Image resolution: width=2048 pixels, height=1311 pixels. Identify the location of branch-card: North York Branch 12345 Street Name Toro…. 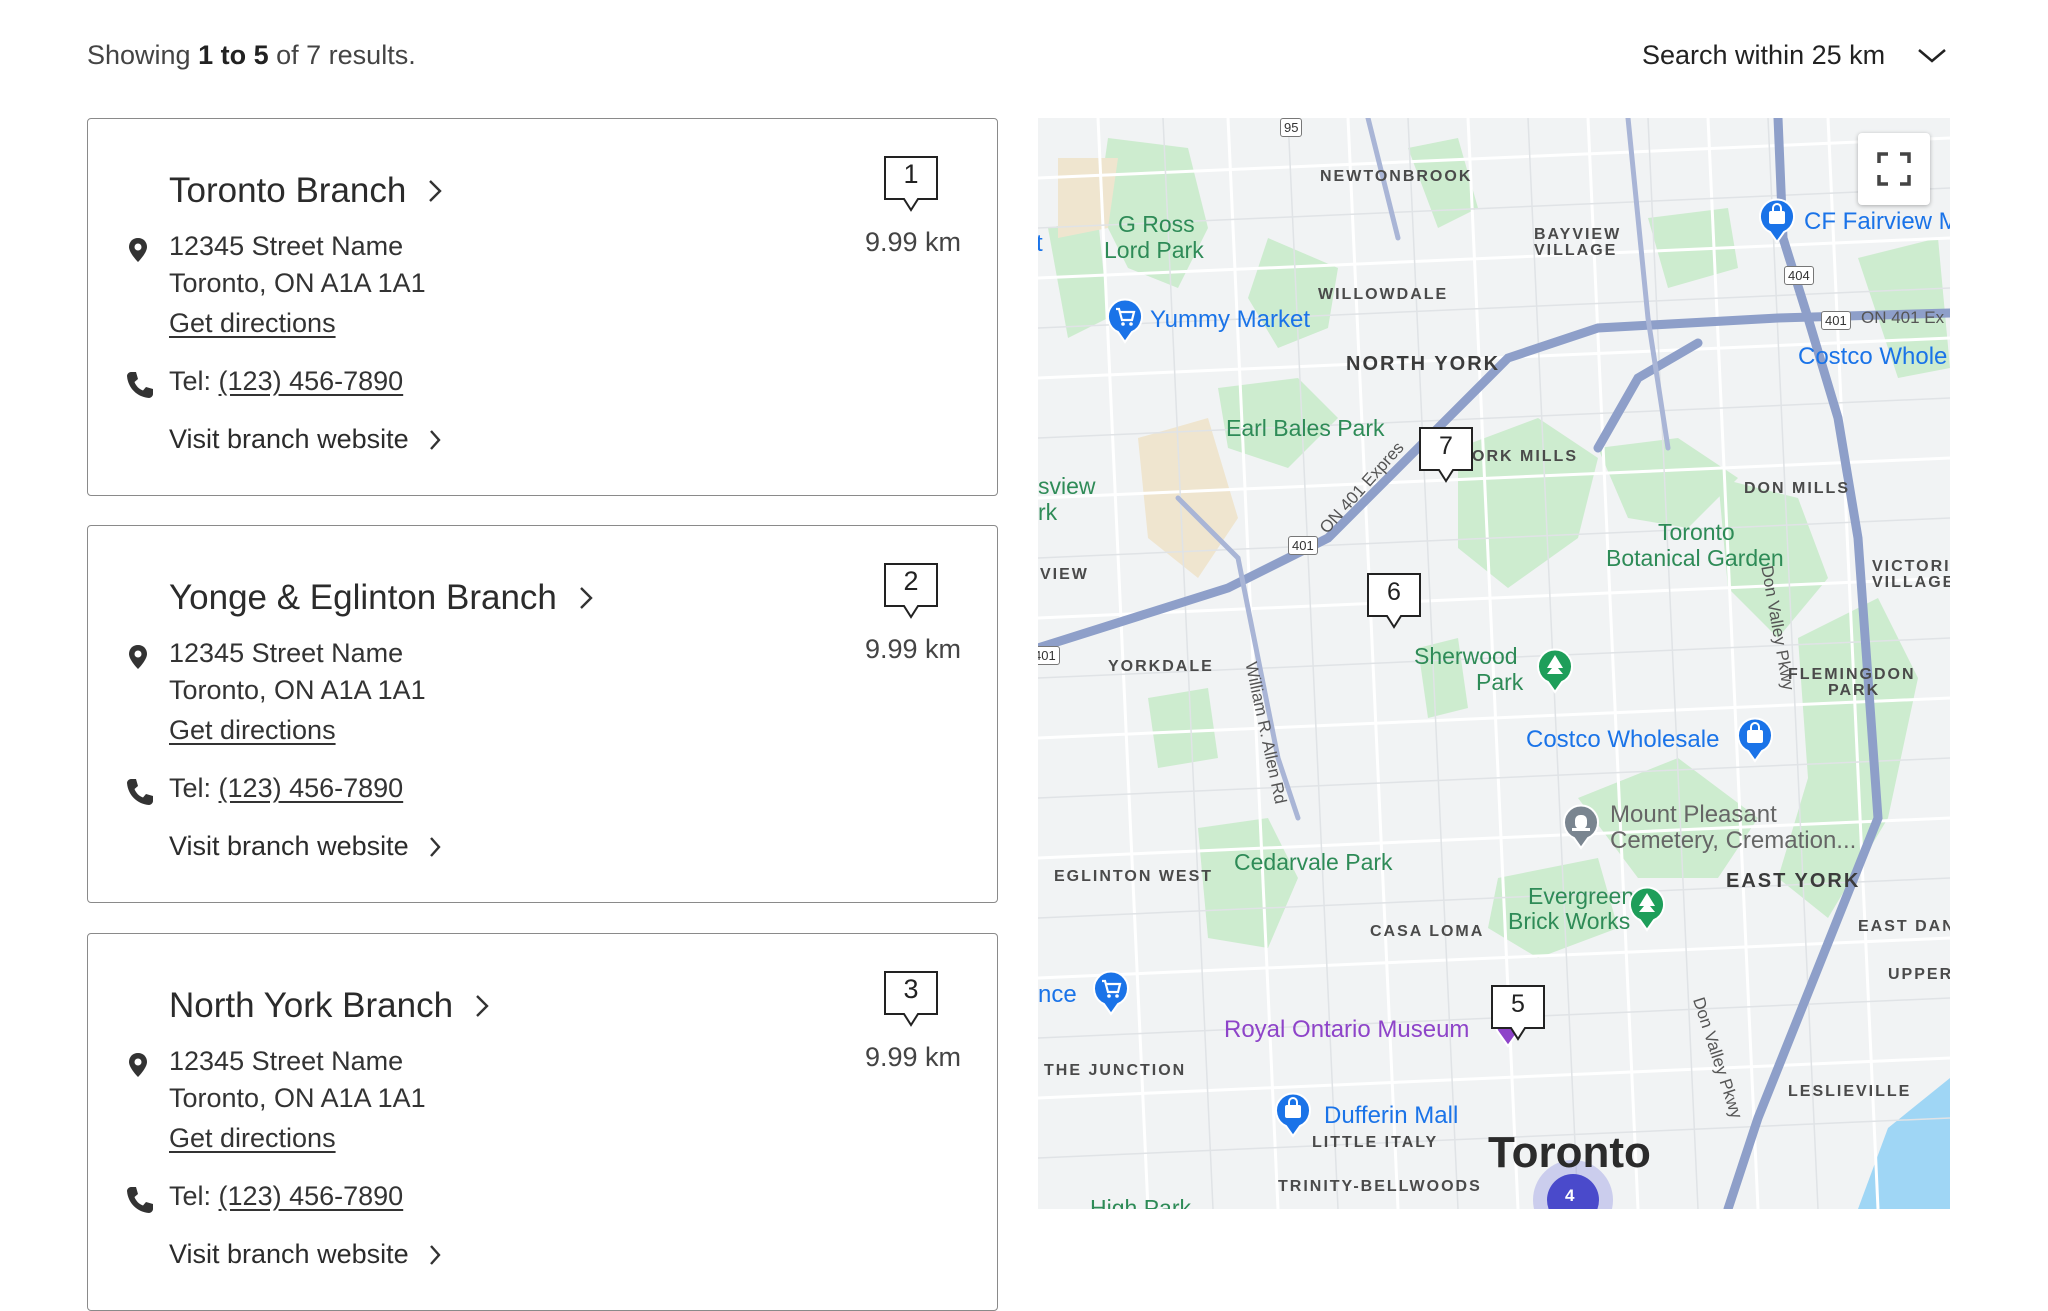
(542, 1122).